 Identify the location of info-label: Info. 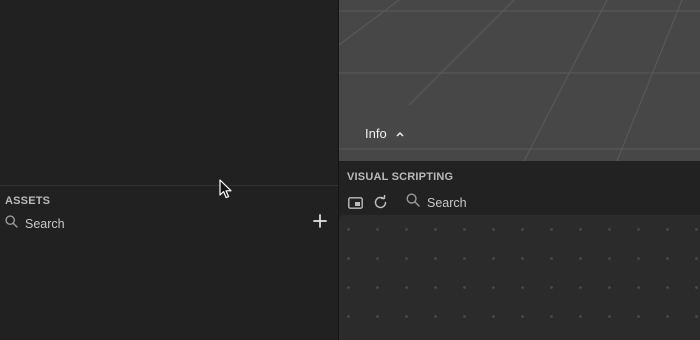
(376, 133).